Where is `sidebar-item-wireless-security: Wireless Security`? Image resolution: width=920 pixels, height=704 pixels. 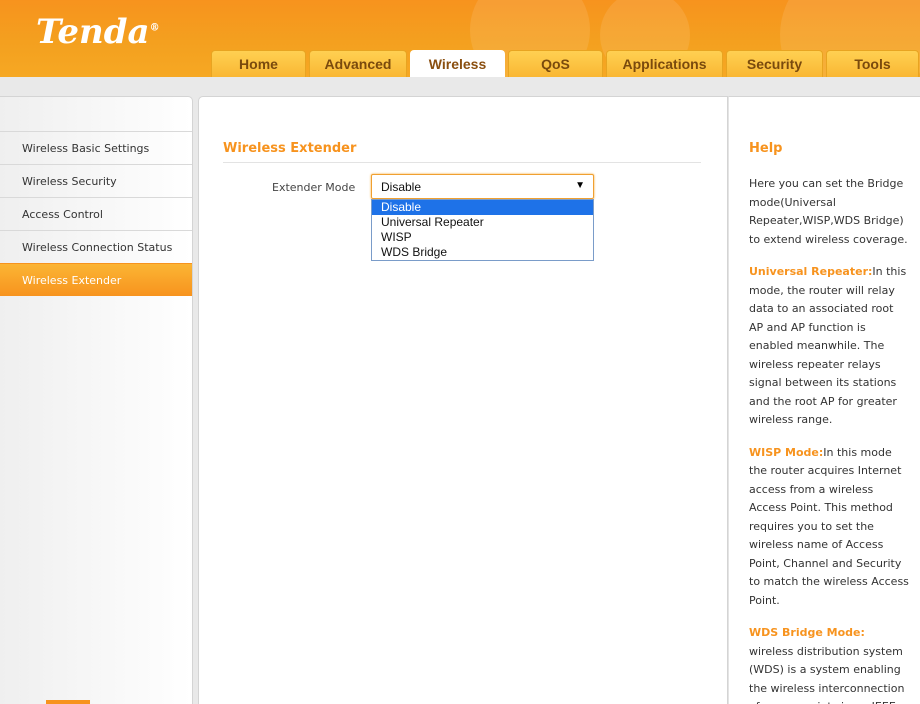
sidebar-item-wireless-security: Wireless Security is located at coordinates (96, 180).